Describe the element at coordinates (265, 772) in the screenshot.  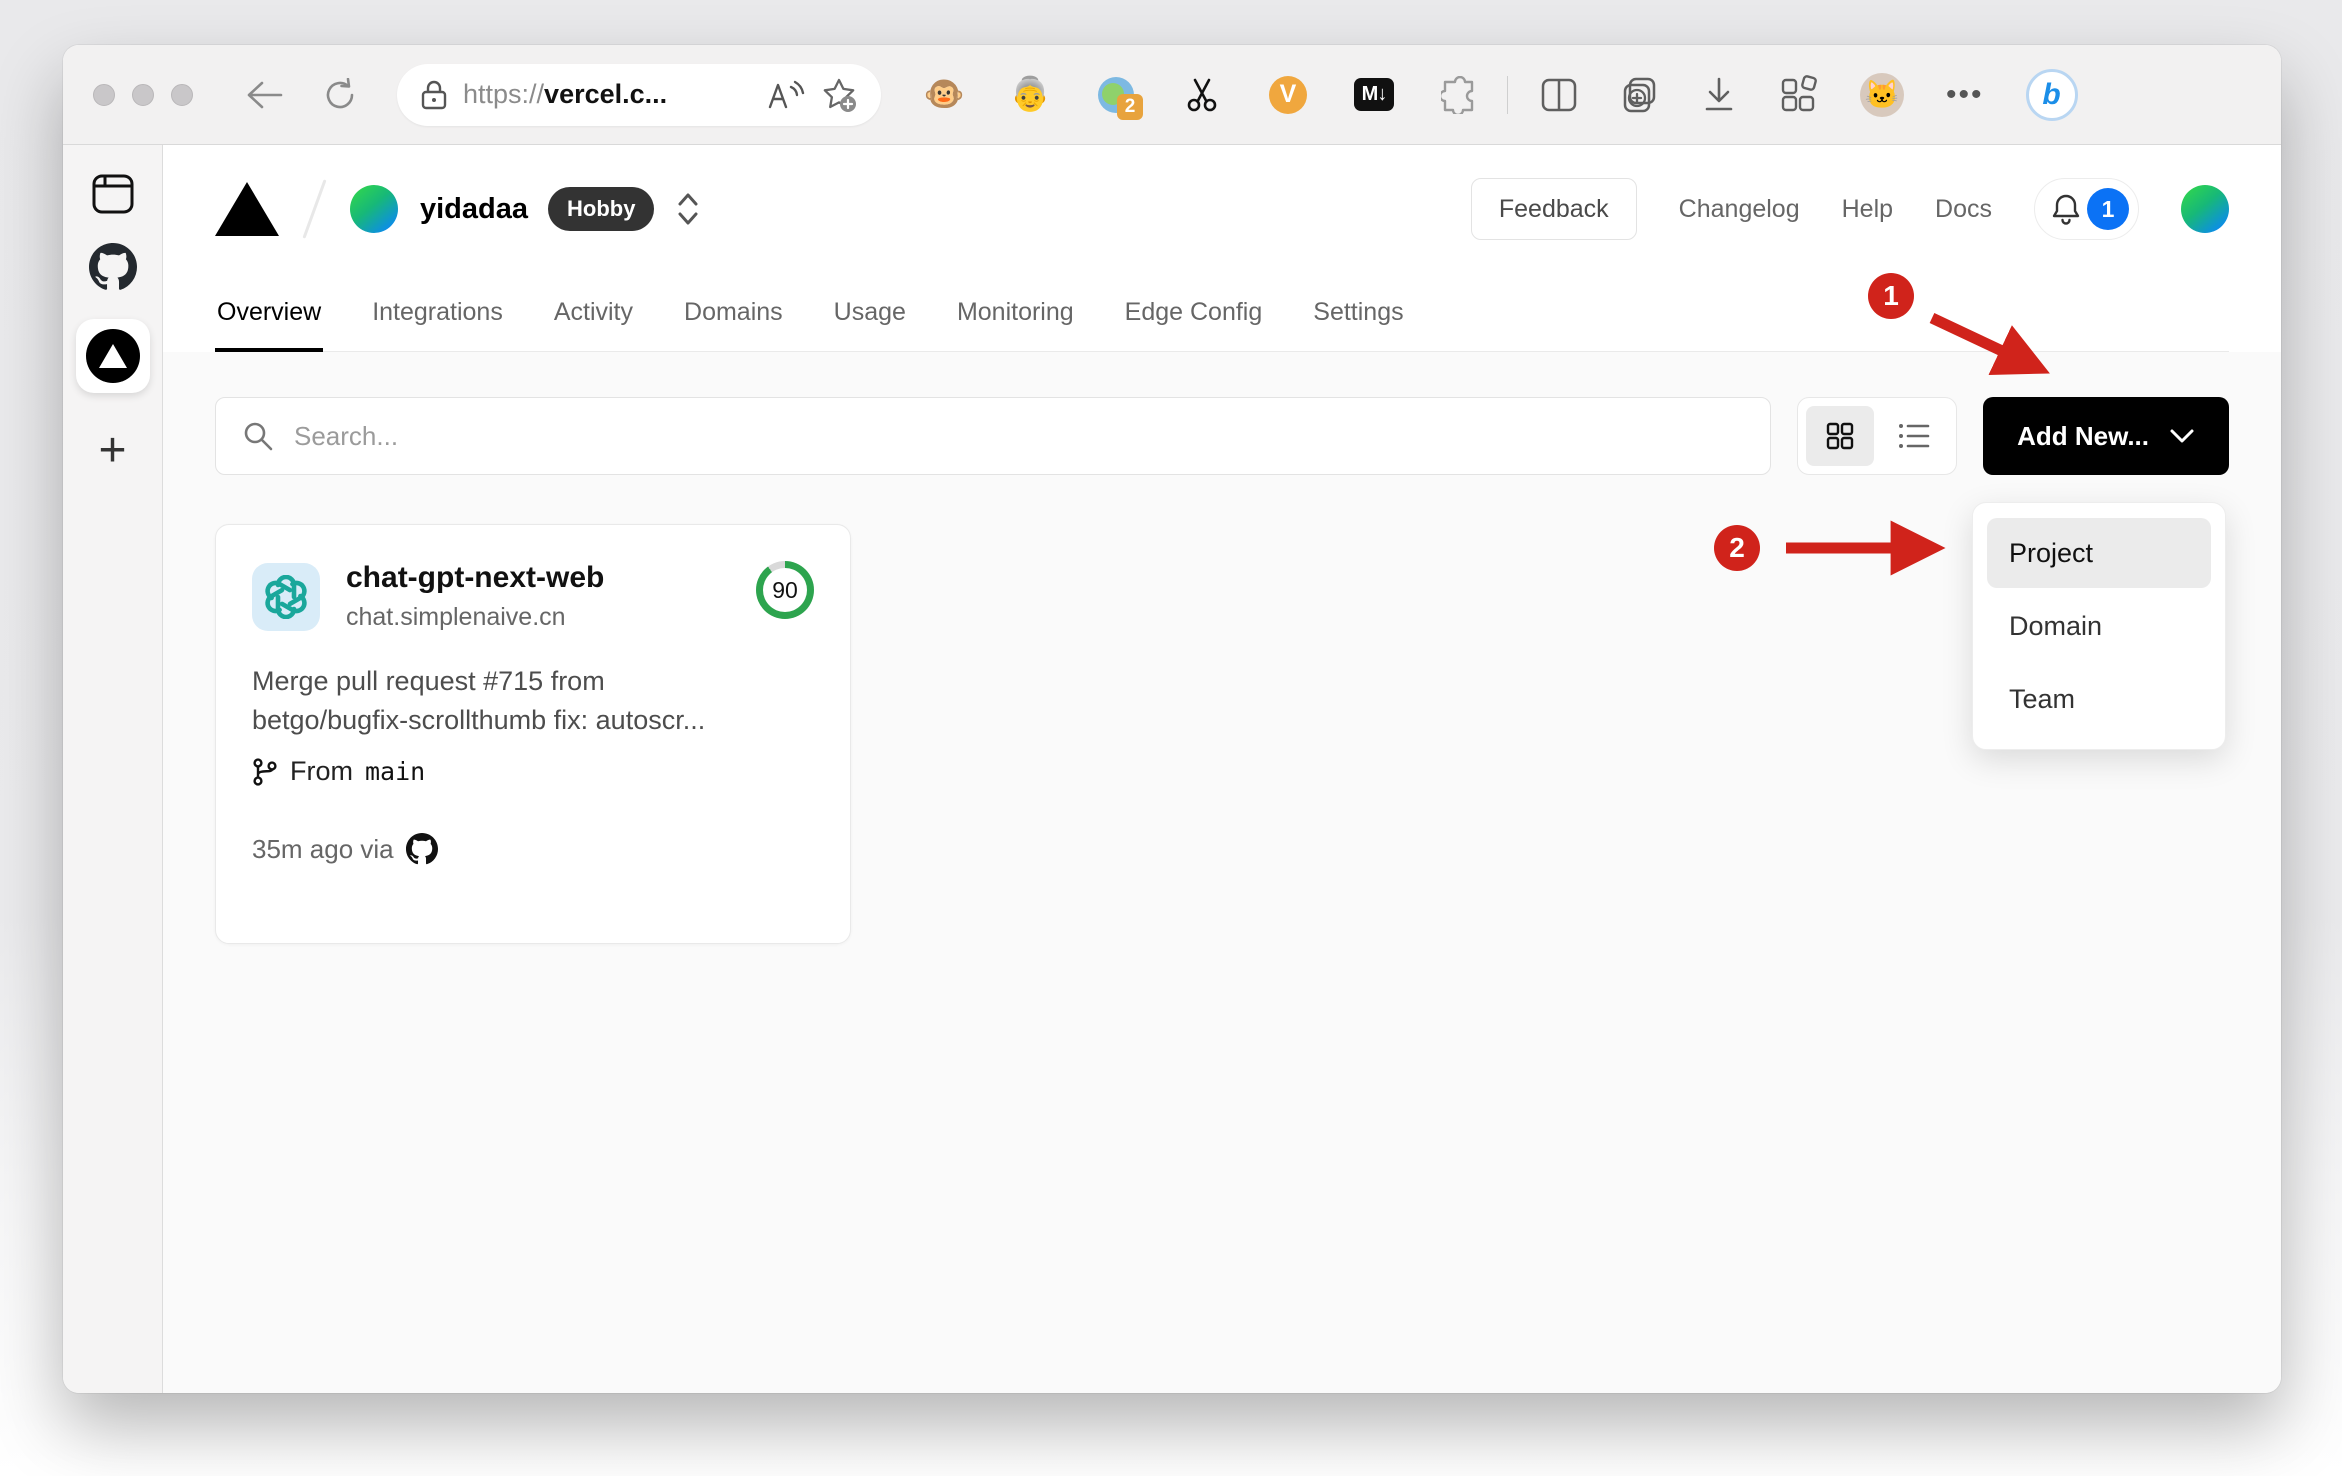
I see `git-branch-icon` at that location.